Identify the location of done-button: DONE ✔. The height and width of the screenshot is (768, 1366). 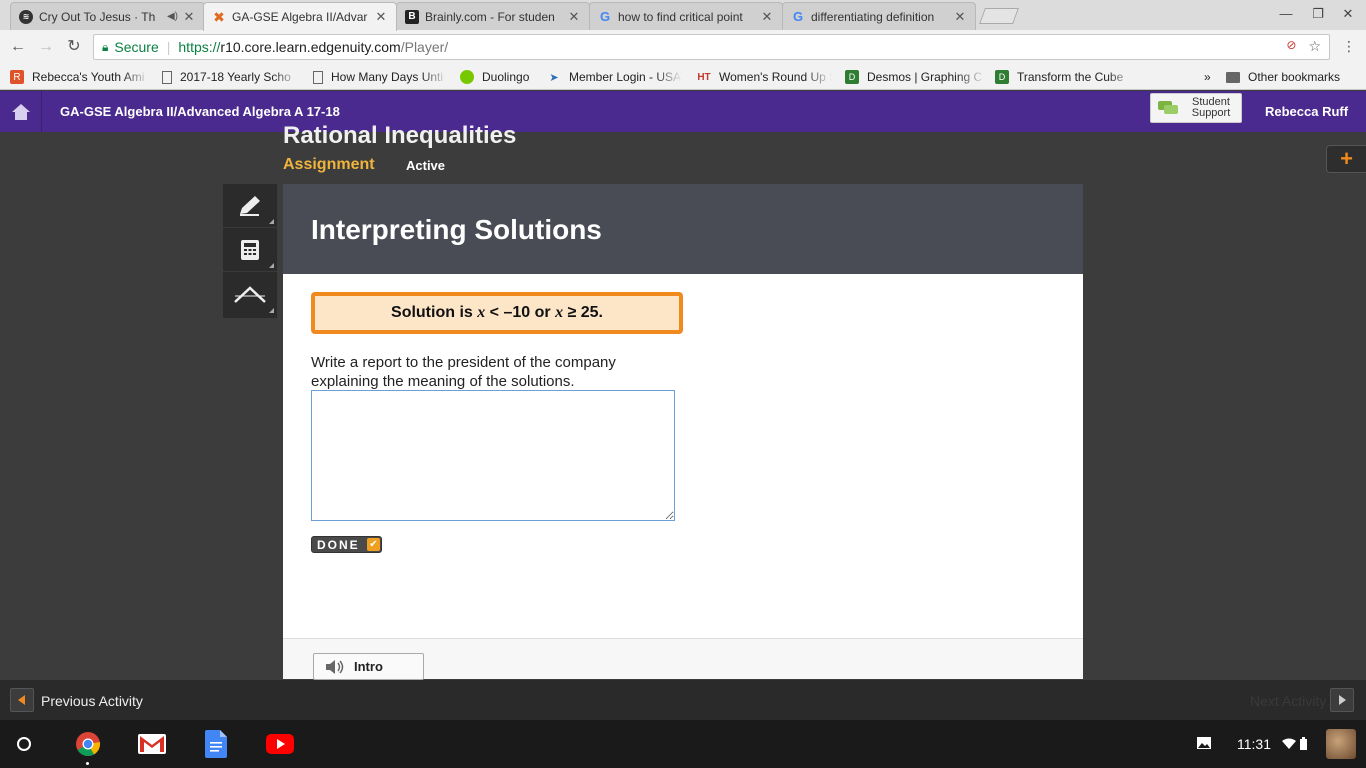
(346, 544).